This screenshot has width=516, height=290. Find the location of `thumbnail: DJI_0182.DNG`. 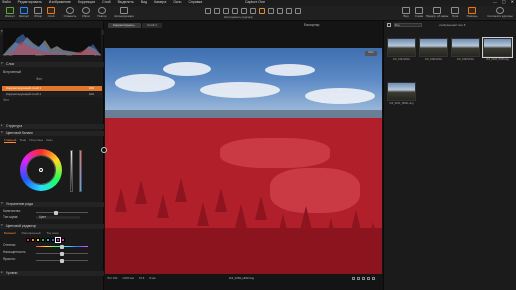

thumbnail: DJI_0182.DNG is located at coordinates (433, 50).